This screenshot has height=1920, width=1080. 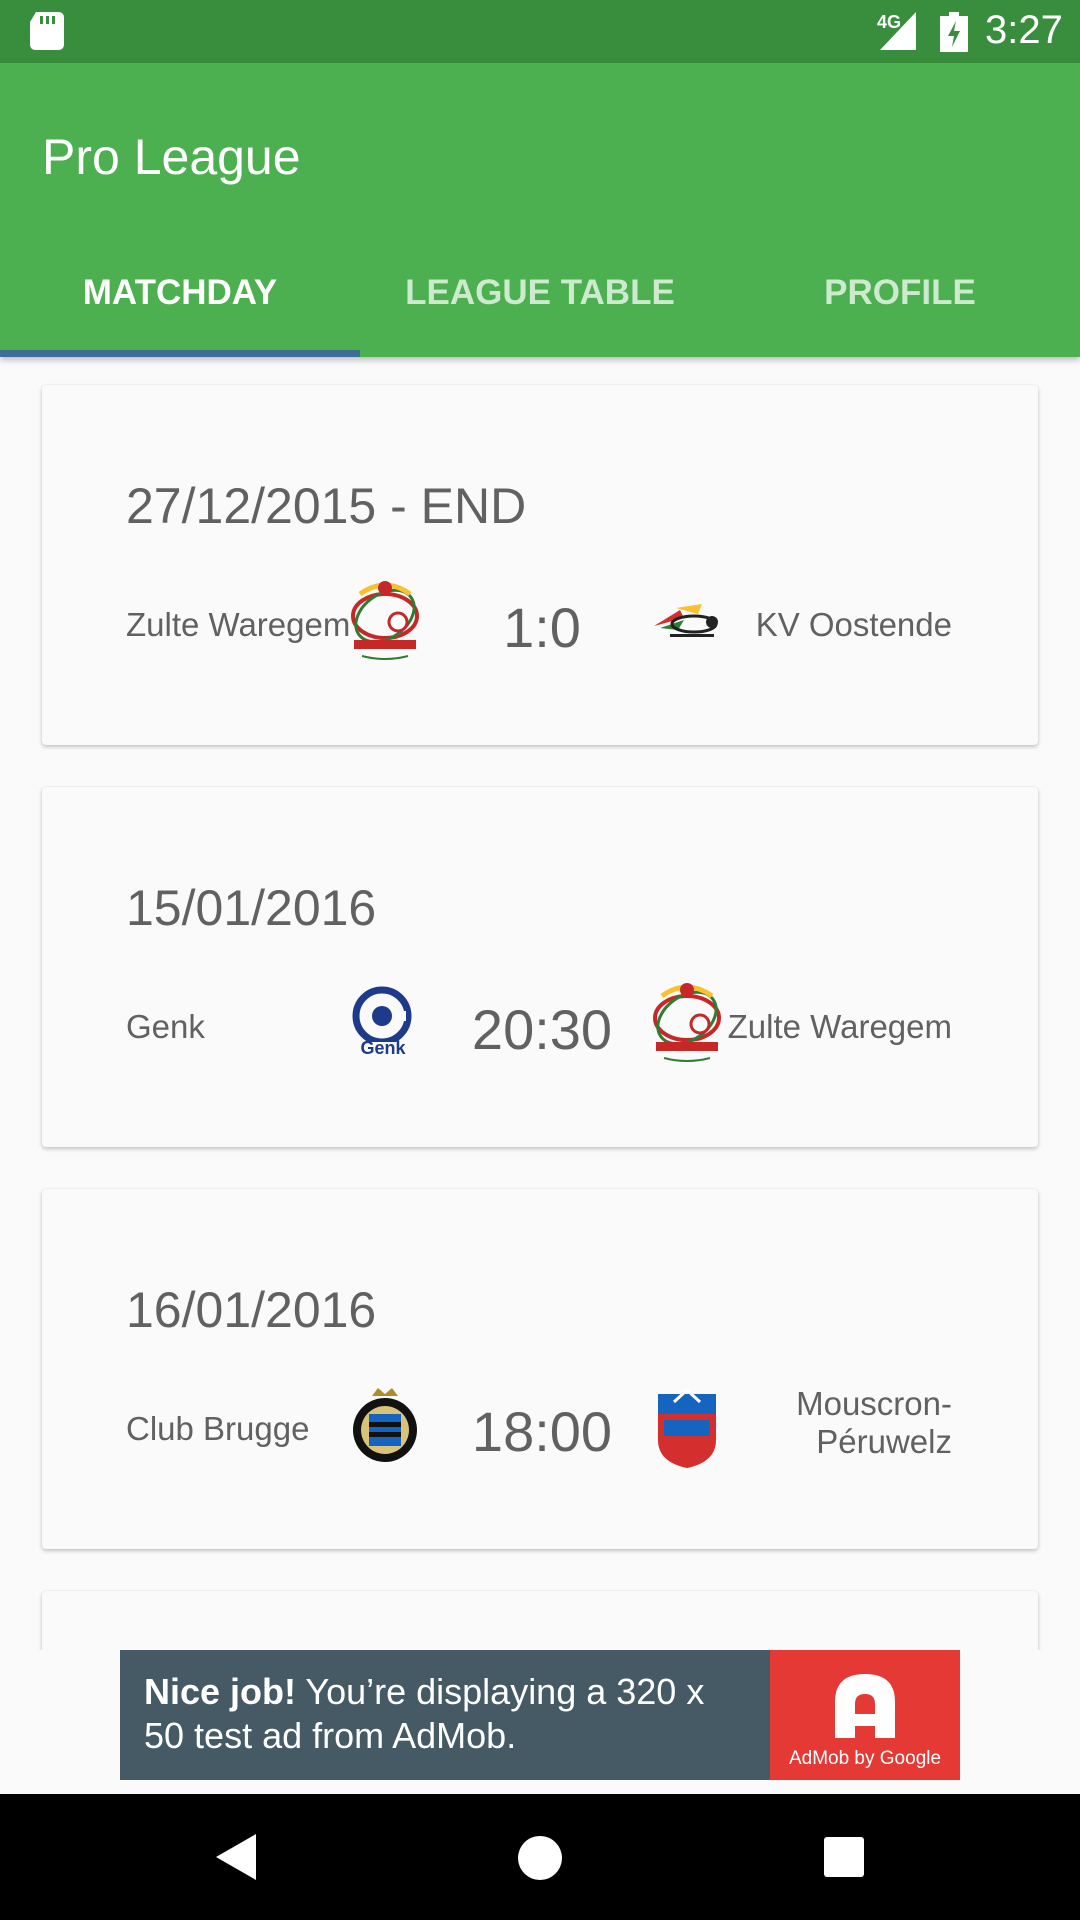 I want to click on sd-card-icon, so click(x=47, y=31).